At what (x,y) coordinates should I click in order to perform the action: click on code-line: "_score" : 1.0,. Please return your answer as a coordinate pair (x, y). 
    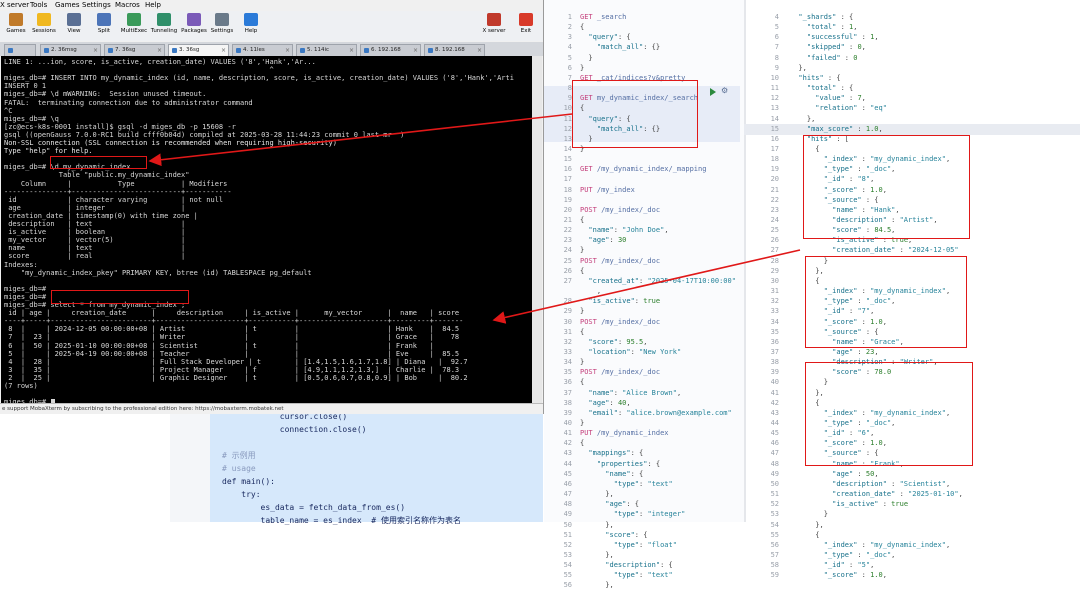
    Looking at the image, I should click on (838, 575).